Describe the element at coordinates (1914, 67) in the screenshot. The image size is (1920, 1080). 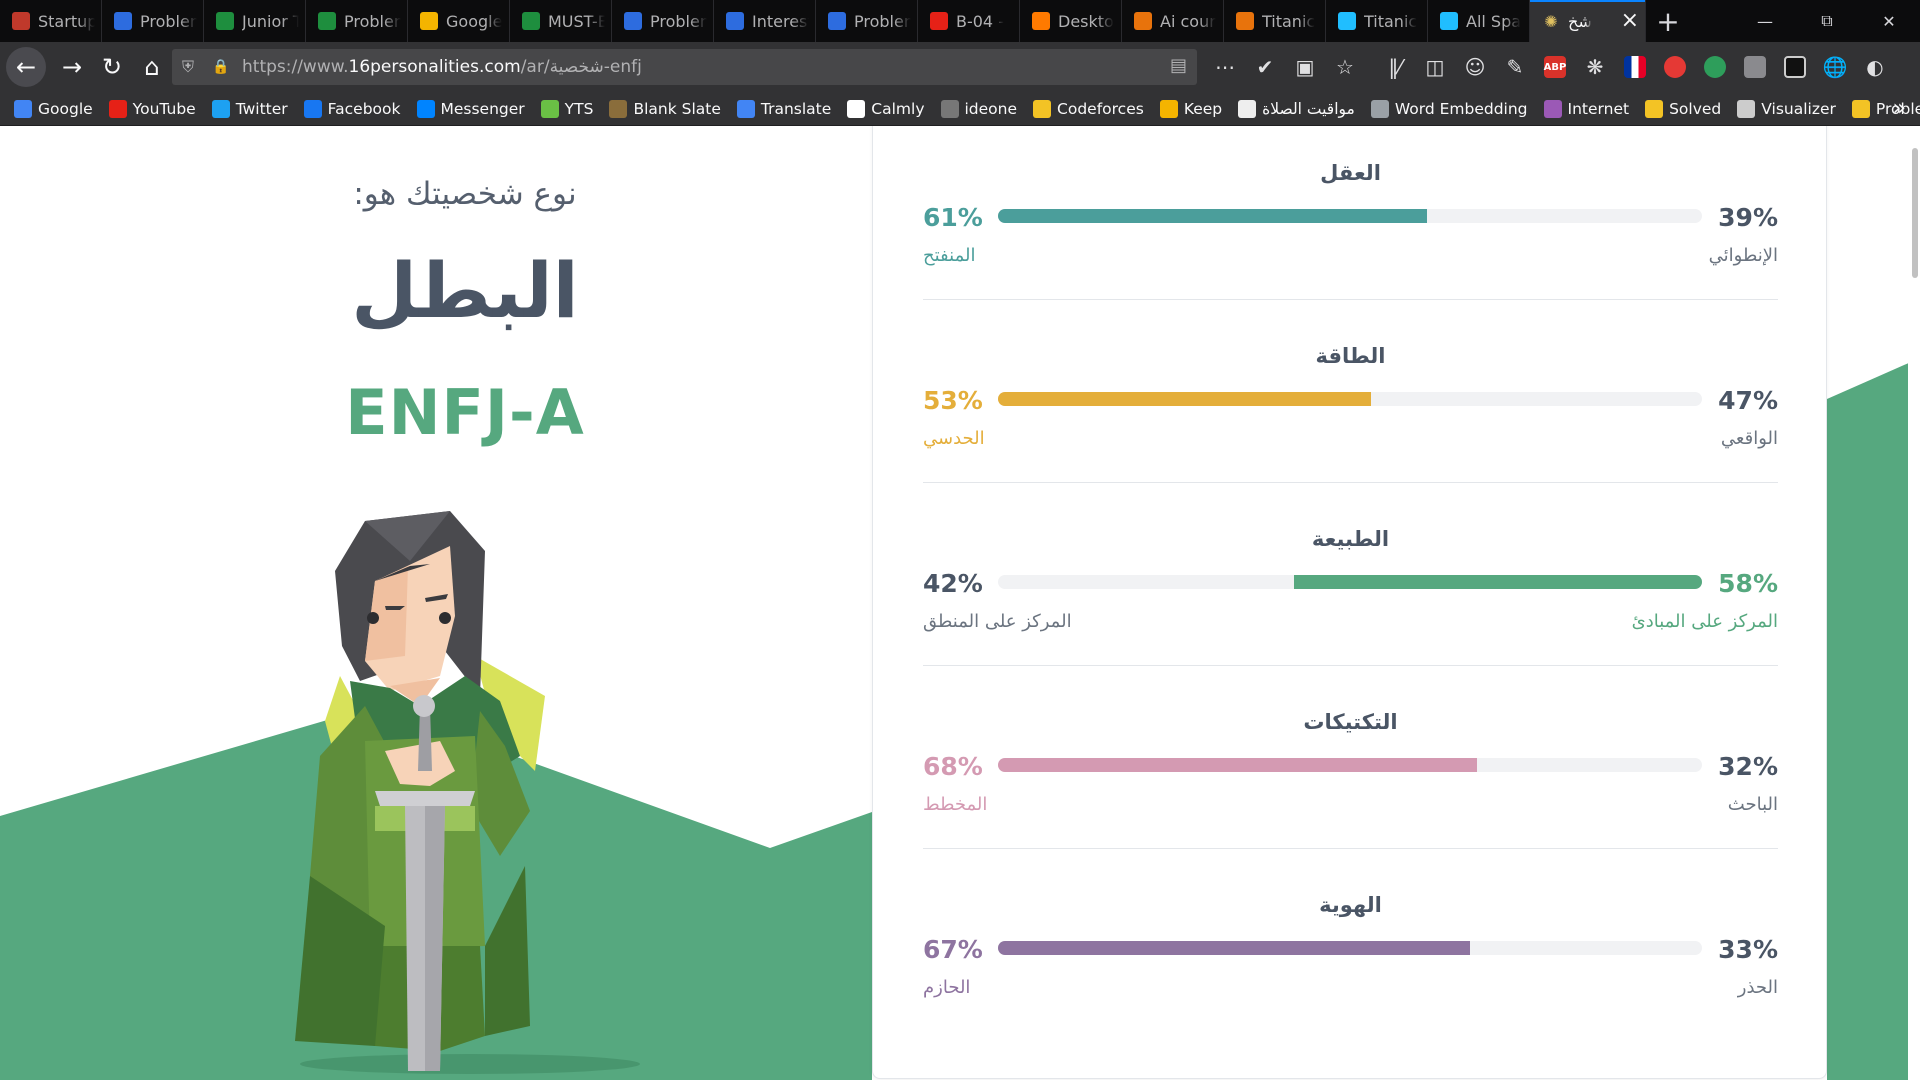
I see `menu-icon: ☰` at that location.